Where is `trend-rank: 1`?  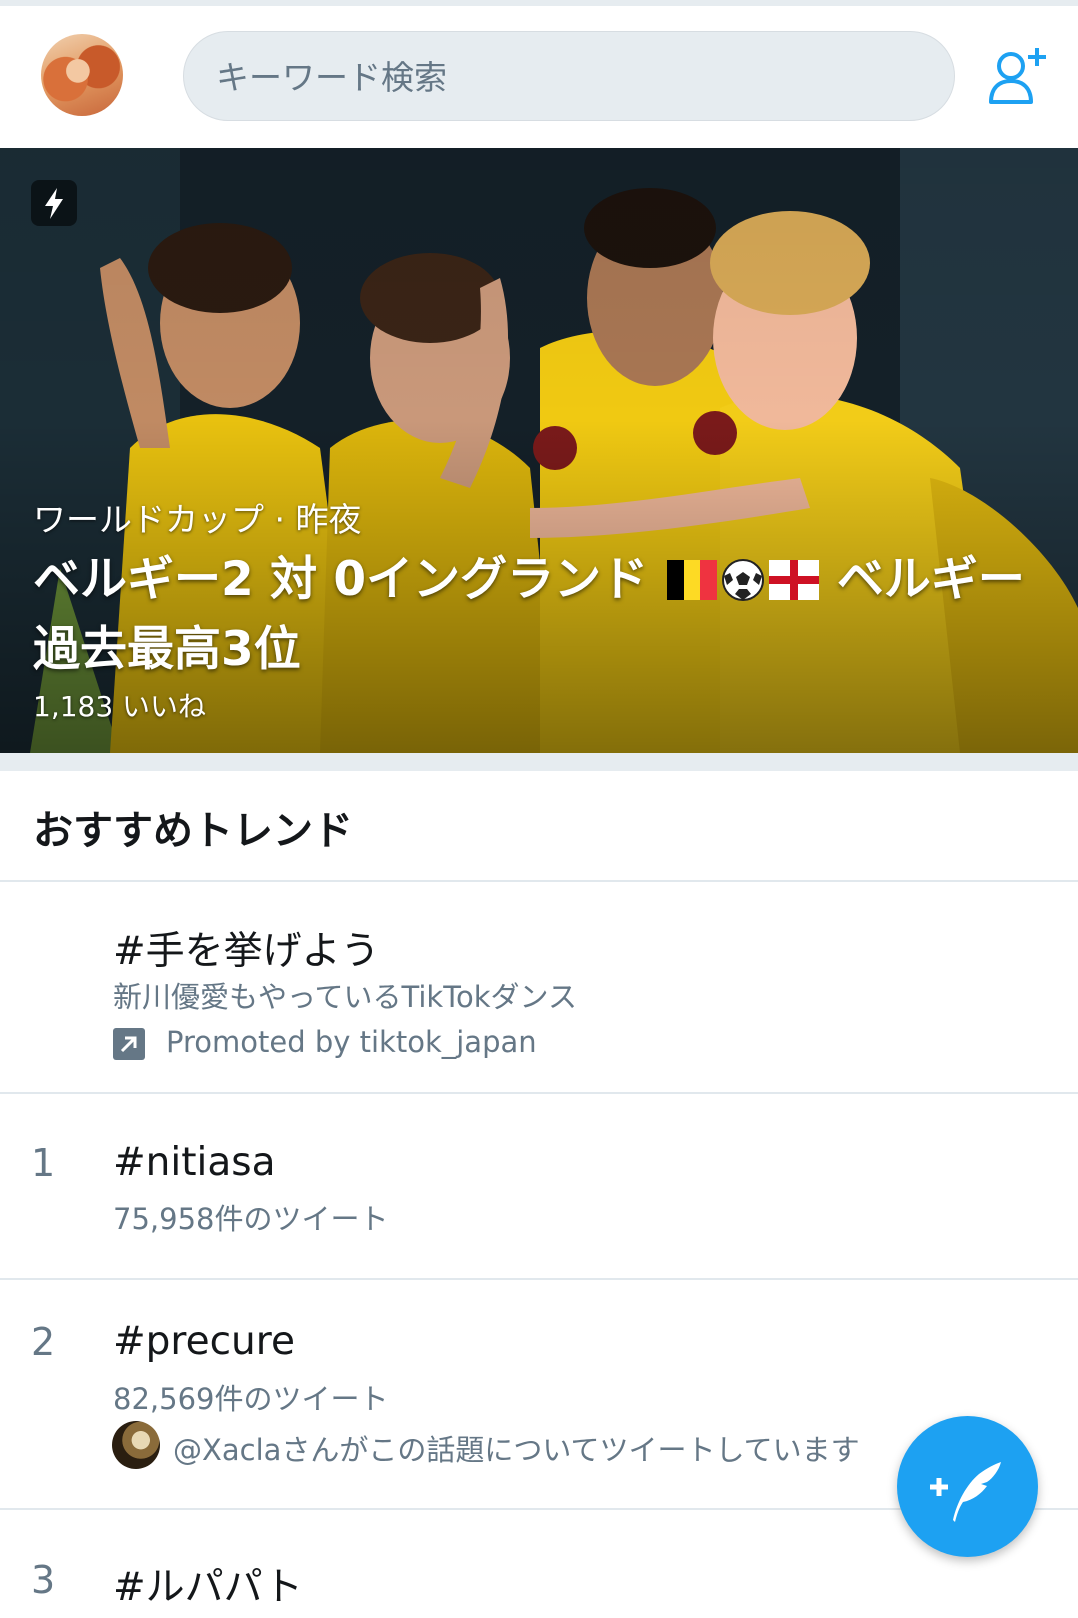 trend-rank: 1 is located at coordinates (43, 1163).